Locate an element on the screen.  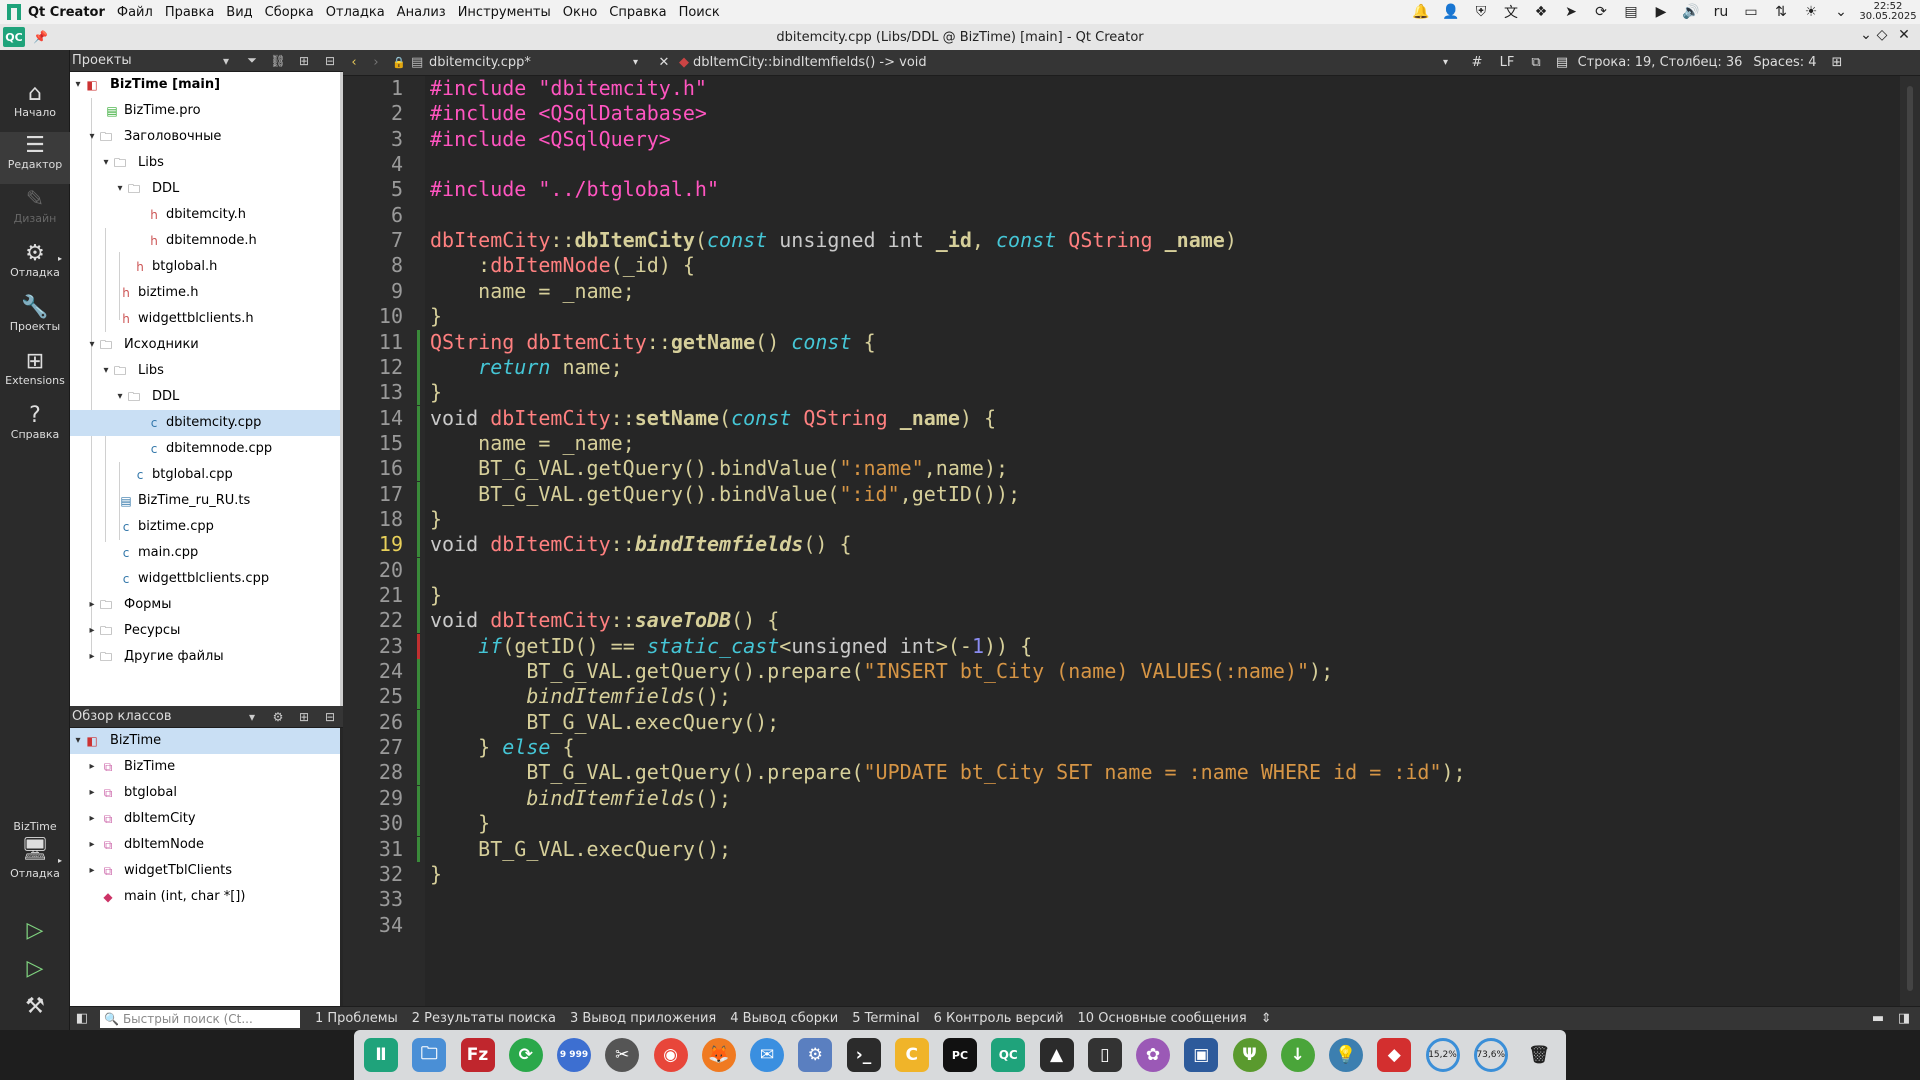
krita-icon: ✿ is located at coordinates (1153, 1055).